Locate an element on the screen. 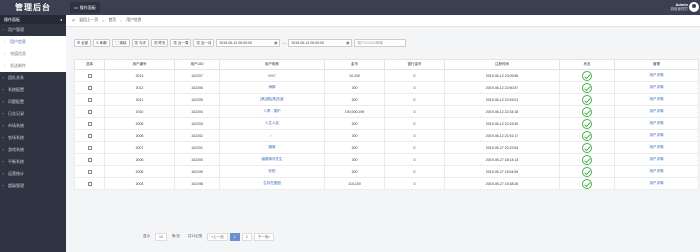 The width and height of the screenshot is (700, 252). register-time-cell: 2019-06-12 22:49:01 is located at coordinates (502, 99).